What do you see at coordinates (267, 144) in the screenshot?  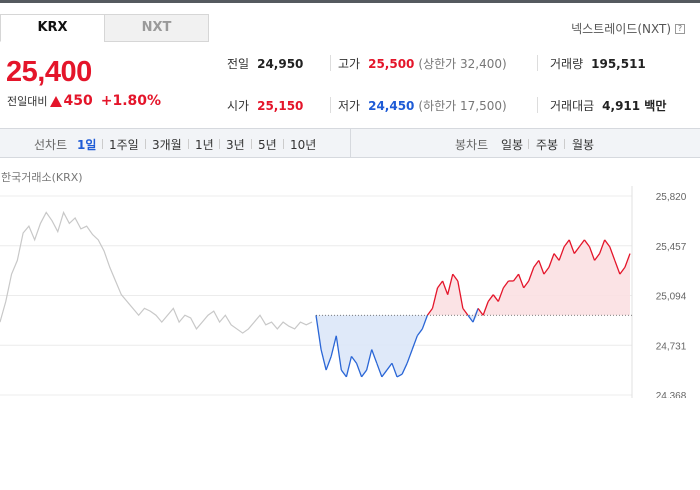 I see `period-5y: 5년` at bounding box center [267, 144].